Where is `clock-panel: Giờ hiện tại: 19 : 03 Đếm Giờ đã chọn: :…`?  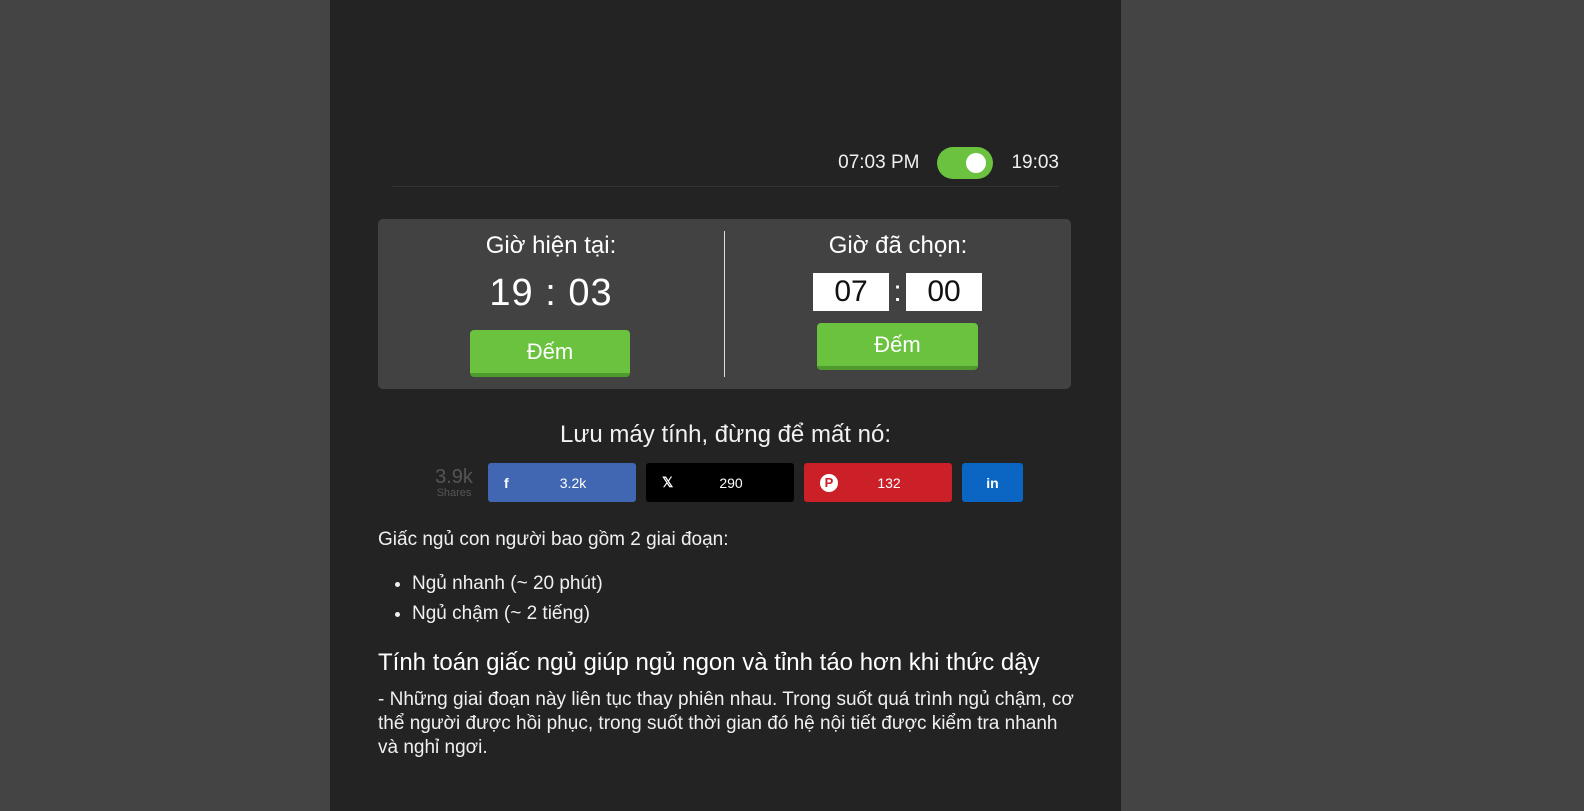 clock-panel: Giờ hiện tại: 19 : 03 Đếm Giờ đã chọn: :… is located at coordinates (724, 304).